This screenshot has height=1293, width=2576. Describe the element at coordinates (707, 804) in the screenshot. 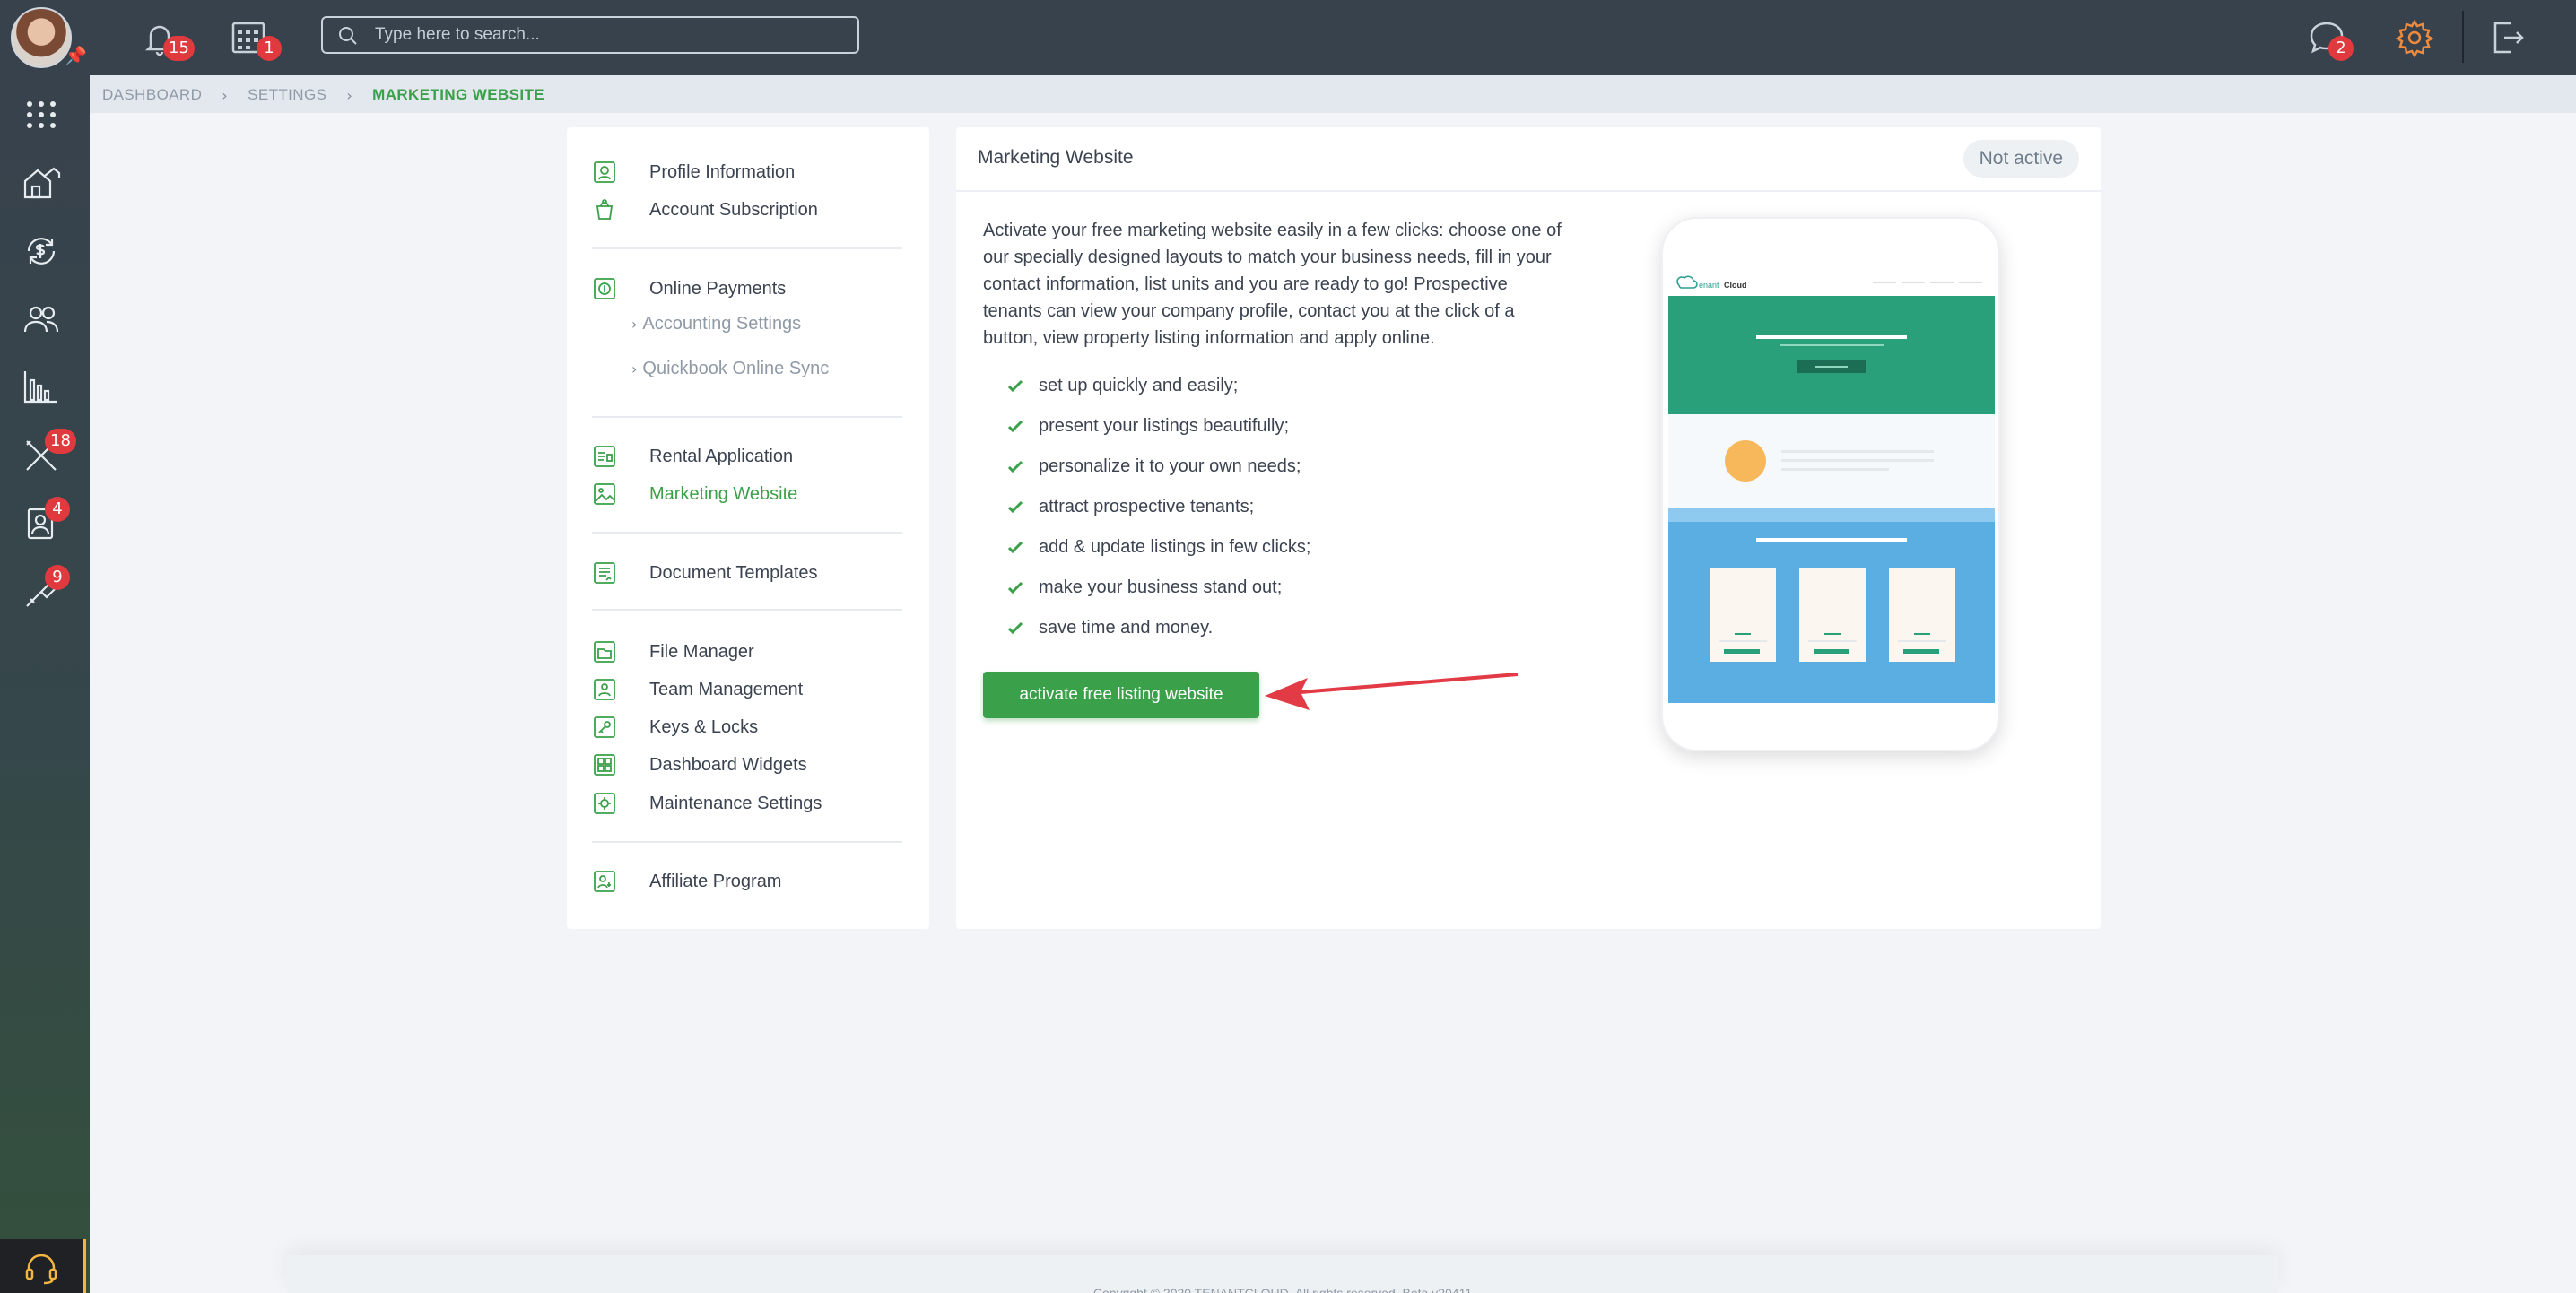

I see `menu-item-maintenance-settings: Maintenance Settings` at that location.